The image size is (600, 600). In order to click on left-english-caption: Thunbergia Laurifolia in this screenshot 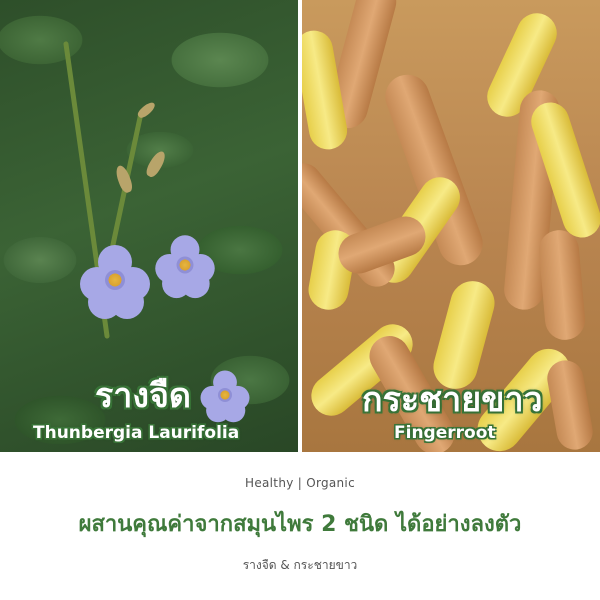, I will do `click(136, 433)`.